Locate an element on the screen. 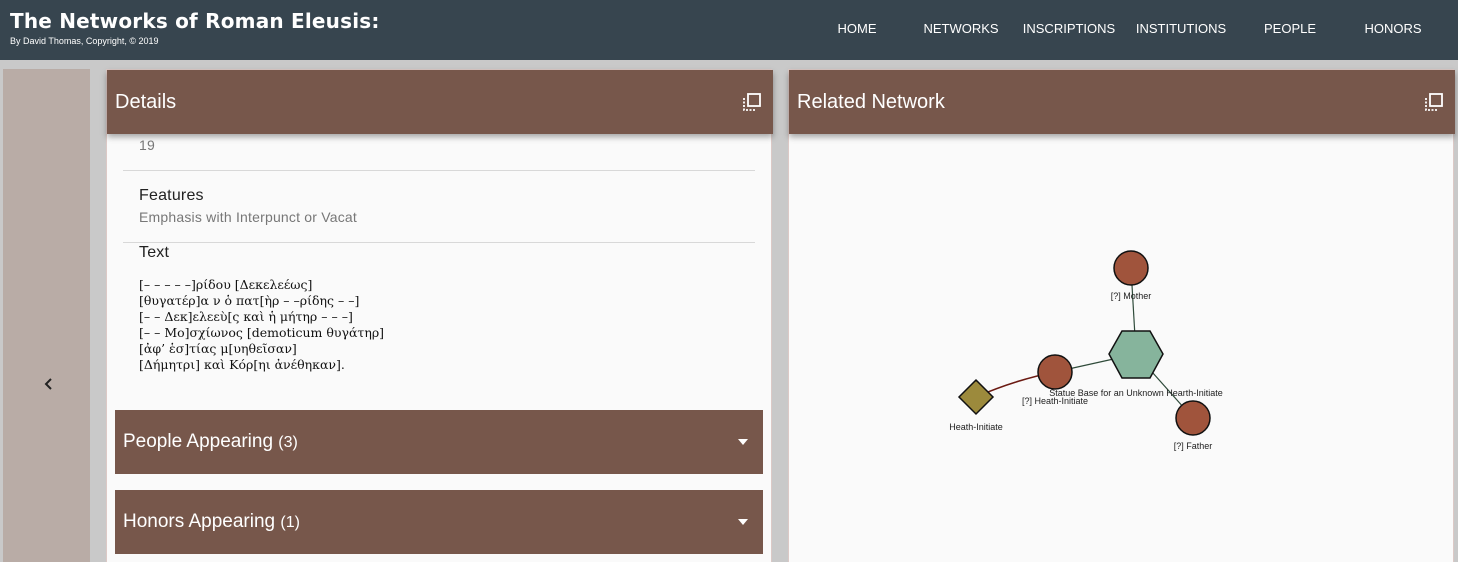 The height and width of the screenshot is (562, 1458). nav-networks: NETWORKS is located at coordinates (960, 29).